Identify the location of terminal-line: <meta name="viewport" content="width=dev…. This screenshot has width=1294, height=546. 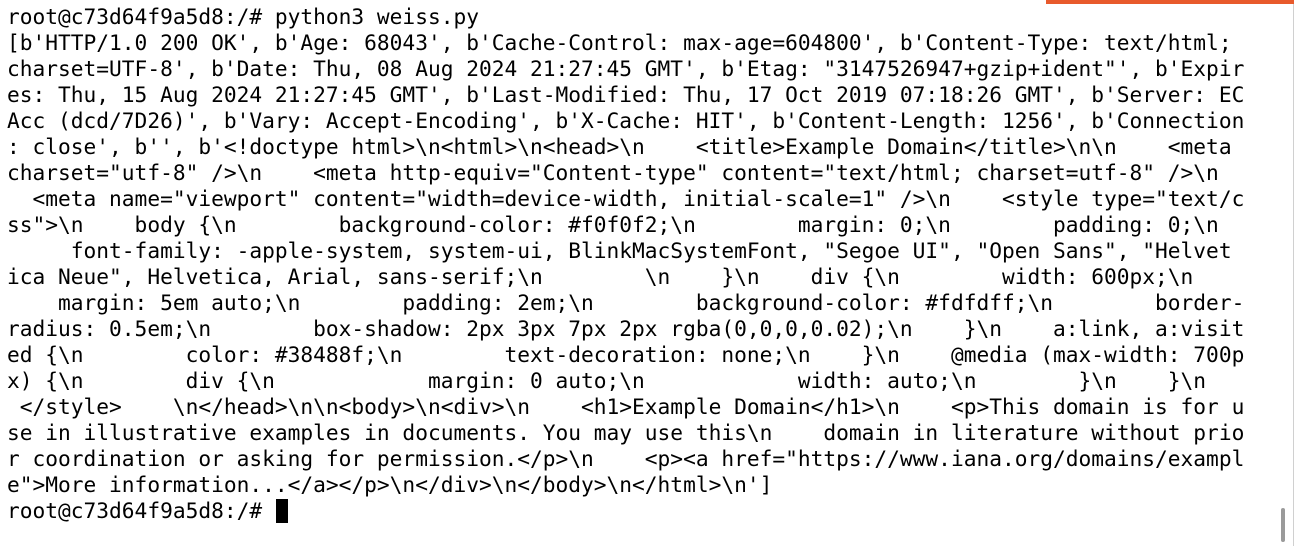
(626, 198).